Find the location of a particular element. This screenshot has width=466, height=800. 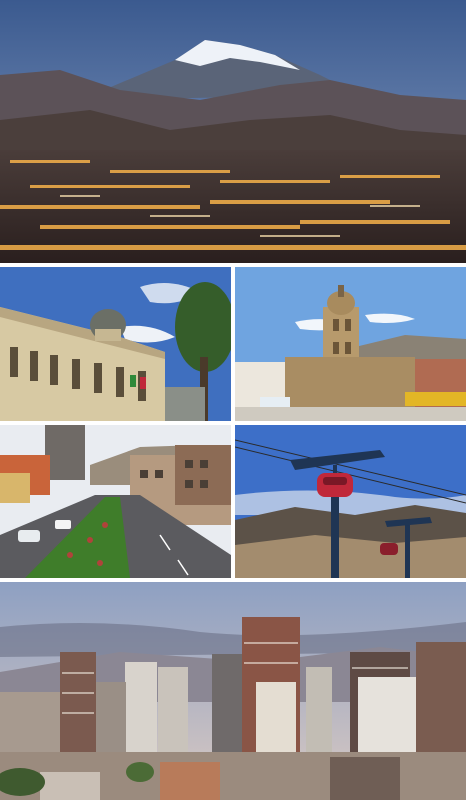

church-illustration is located at coordinates (350, 344).